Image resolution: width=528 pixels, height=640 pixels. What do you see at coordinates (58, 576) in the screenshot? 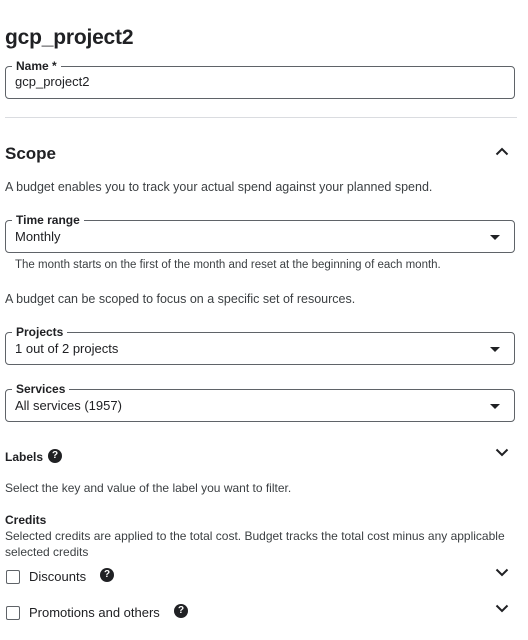
I see `discounts-label: Discounts` at bounding box center [58, 576].